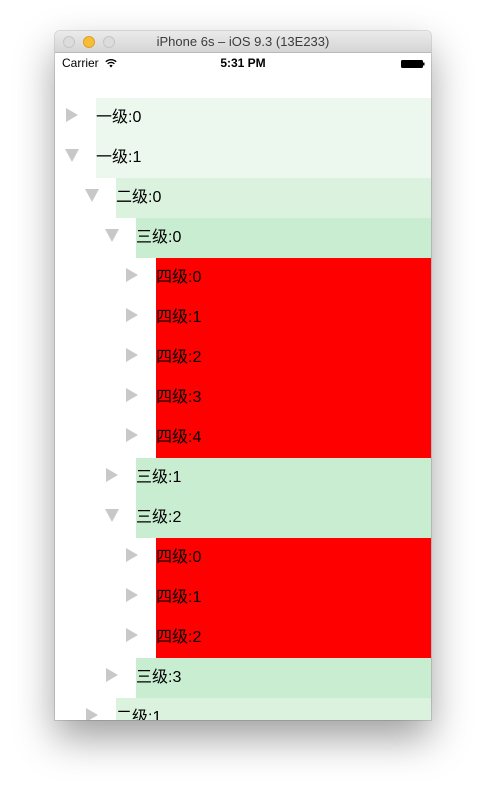 This screenshot has height=801, width=487. I want to click on tree-row-label: 三级:0, so click(159, 237).